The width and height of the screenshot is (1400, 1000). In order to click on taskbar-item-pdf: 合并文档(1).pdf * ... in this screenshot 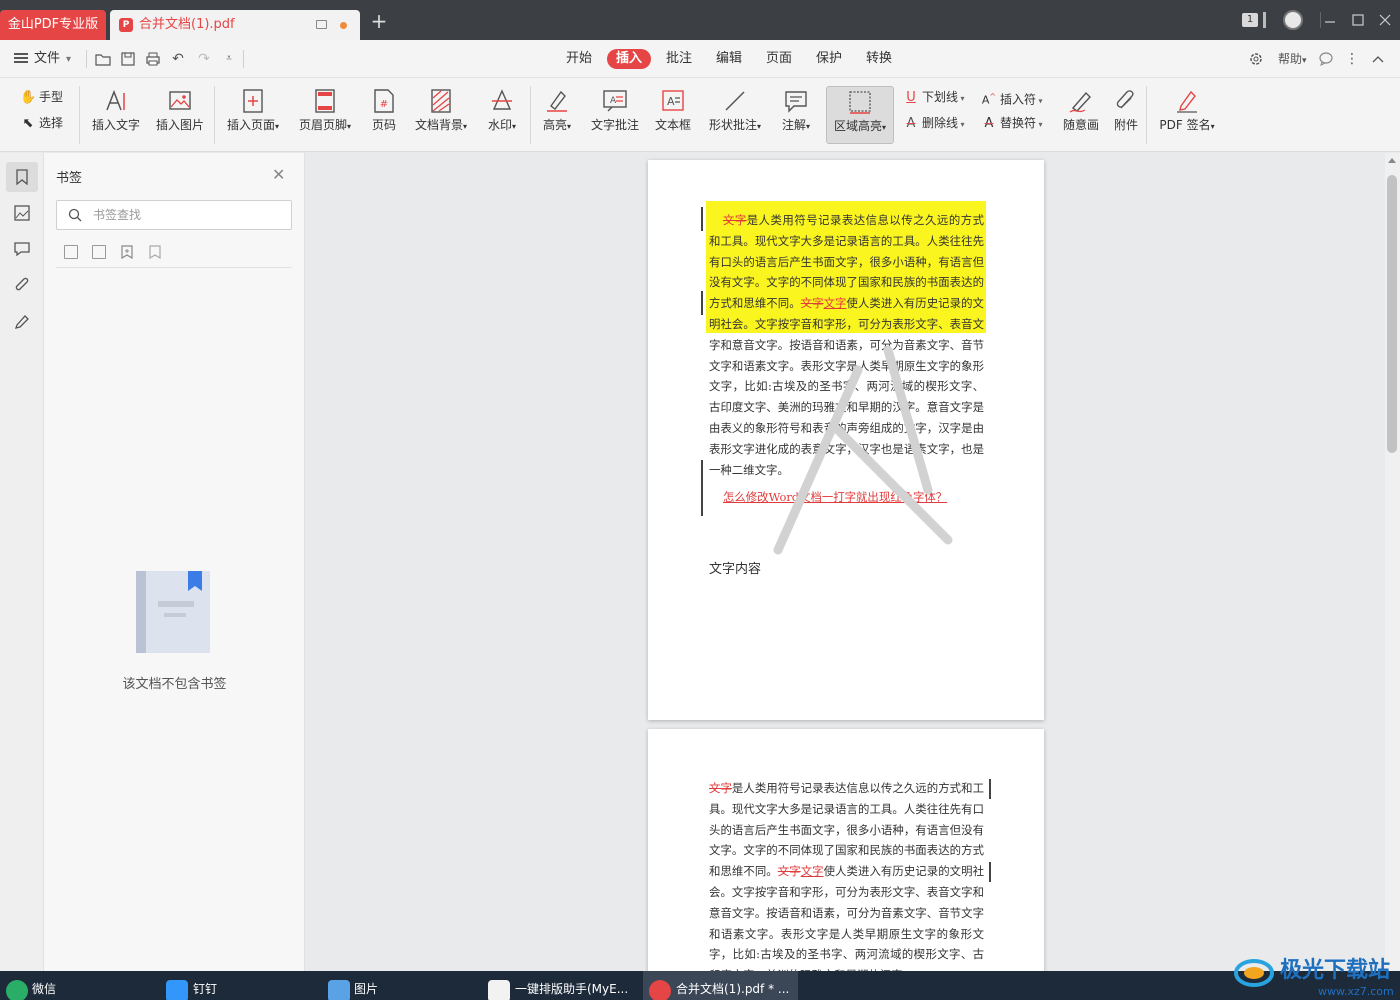, I will do `click(720, 985)`.